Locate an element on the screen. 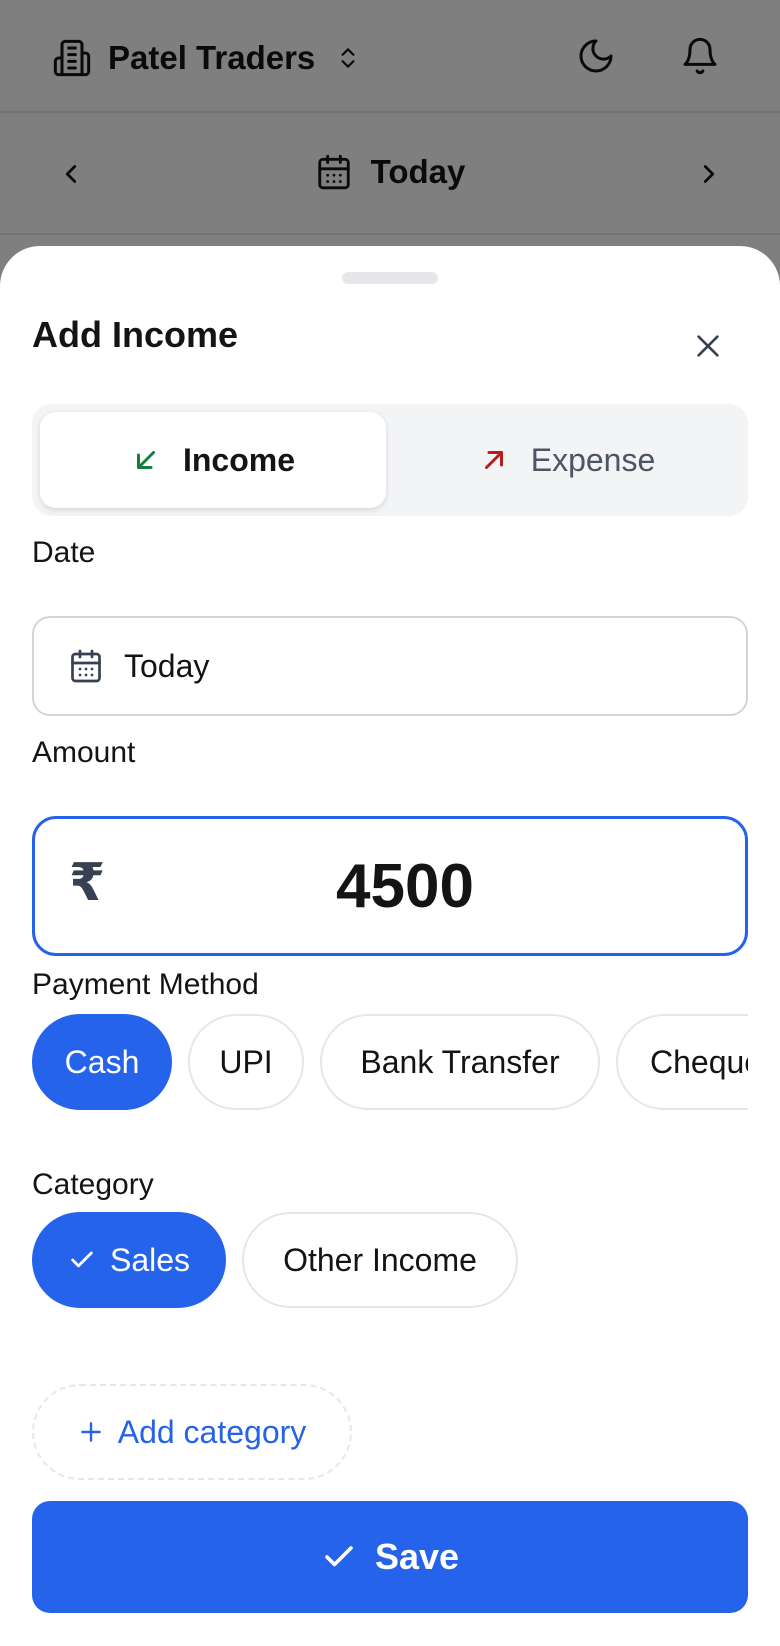  amount-field: ₹ is located at coordinates (390, 886).